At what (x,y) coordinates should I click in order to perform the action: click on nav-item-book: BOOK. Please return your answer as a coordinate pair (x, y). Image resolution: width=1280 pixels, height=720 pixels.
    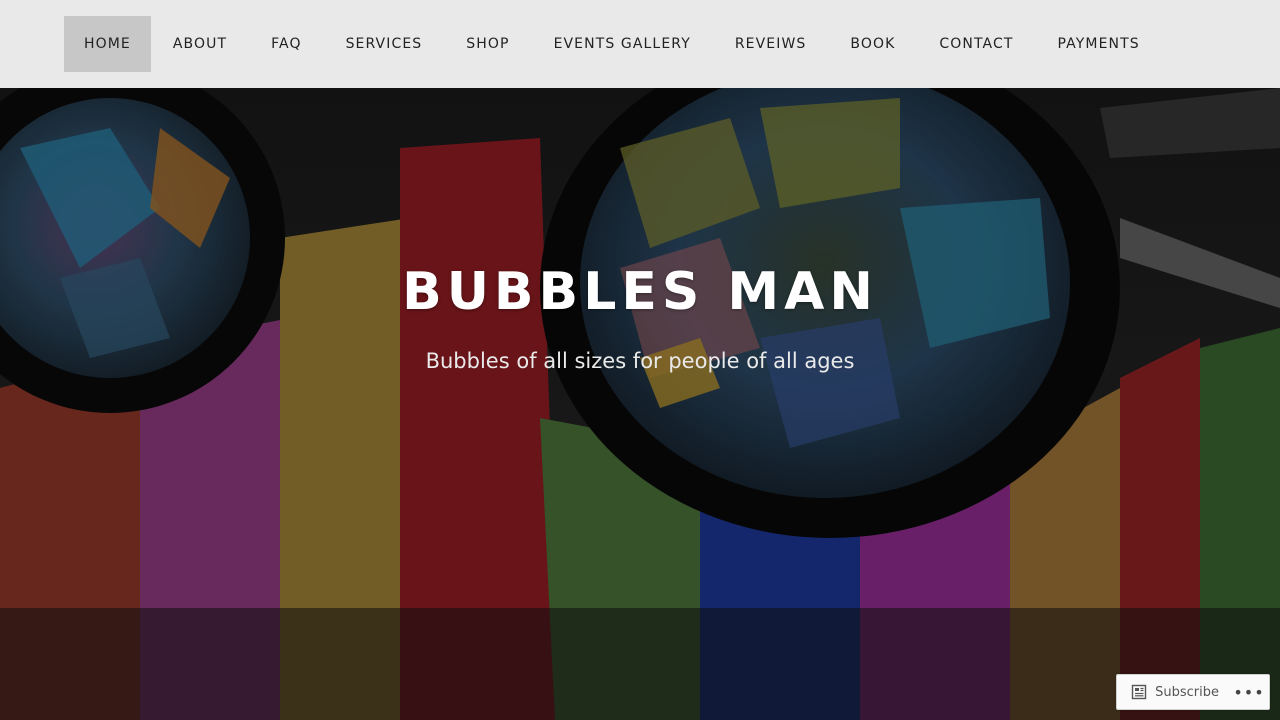
    Looking at the image, I should click on (872, 44).